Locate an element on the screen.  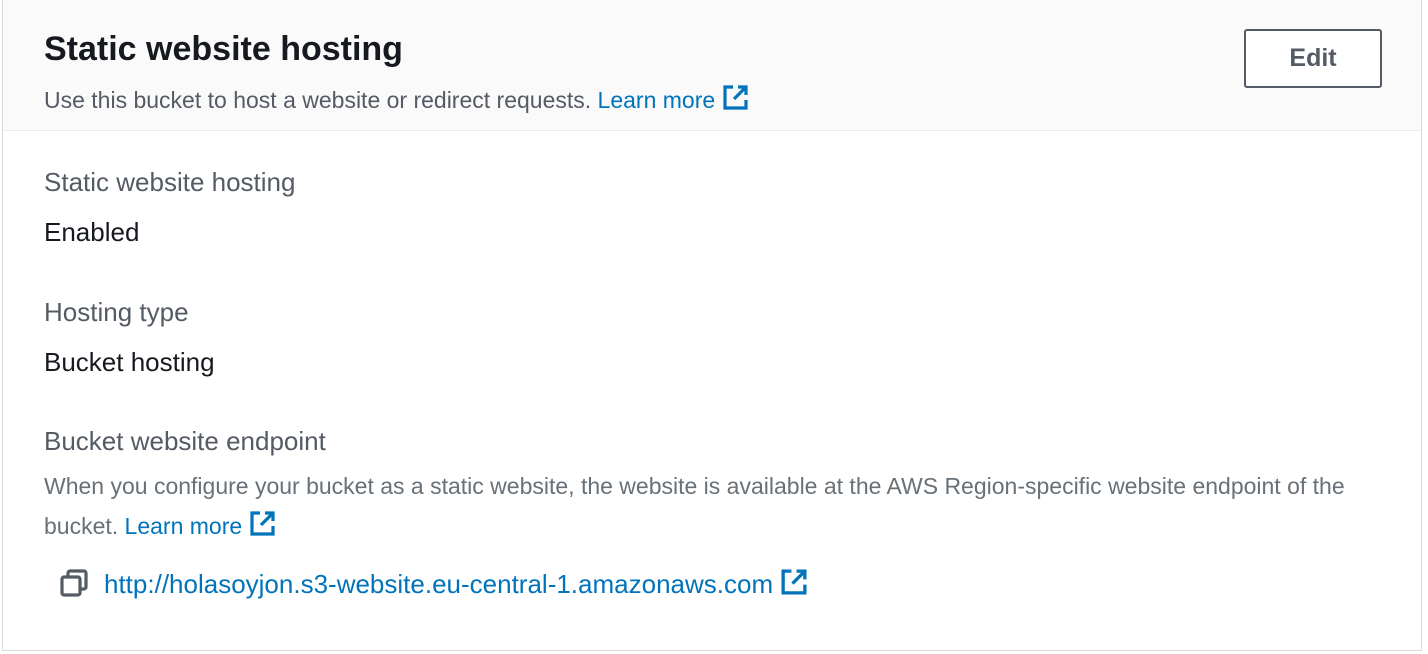
learn-more-link: Learn more is located at coordinates (674, 99).